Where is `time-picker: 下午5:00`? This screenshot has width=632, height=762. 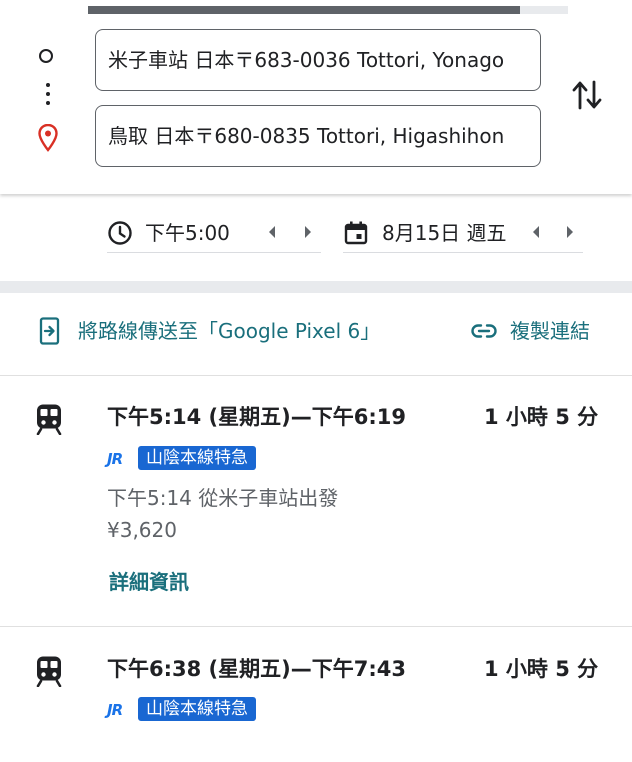
time-picker: 下午5:00 is located at coordinates (214, 233).